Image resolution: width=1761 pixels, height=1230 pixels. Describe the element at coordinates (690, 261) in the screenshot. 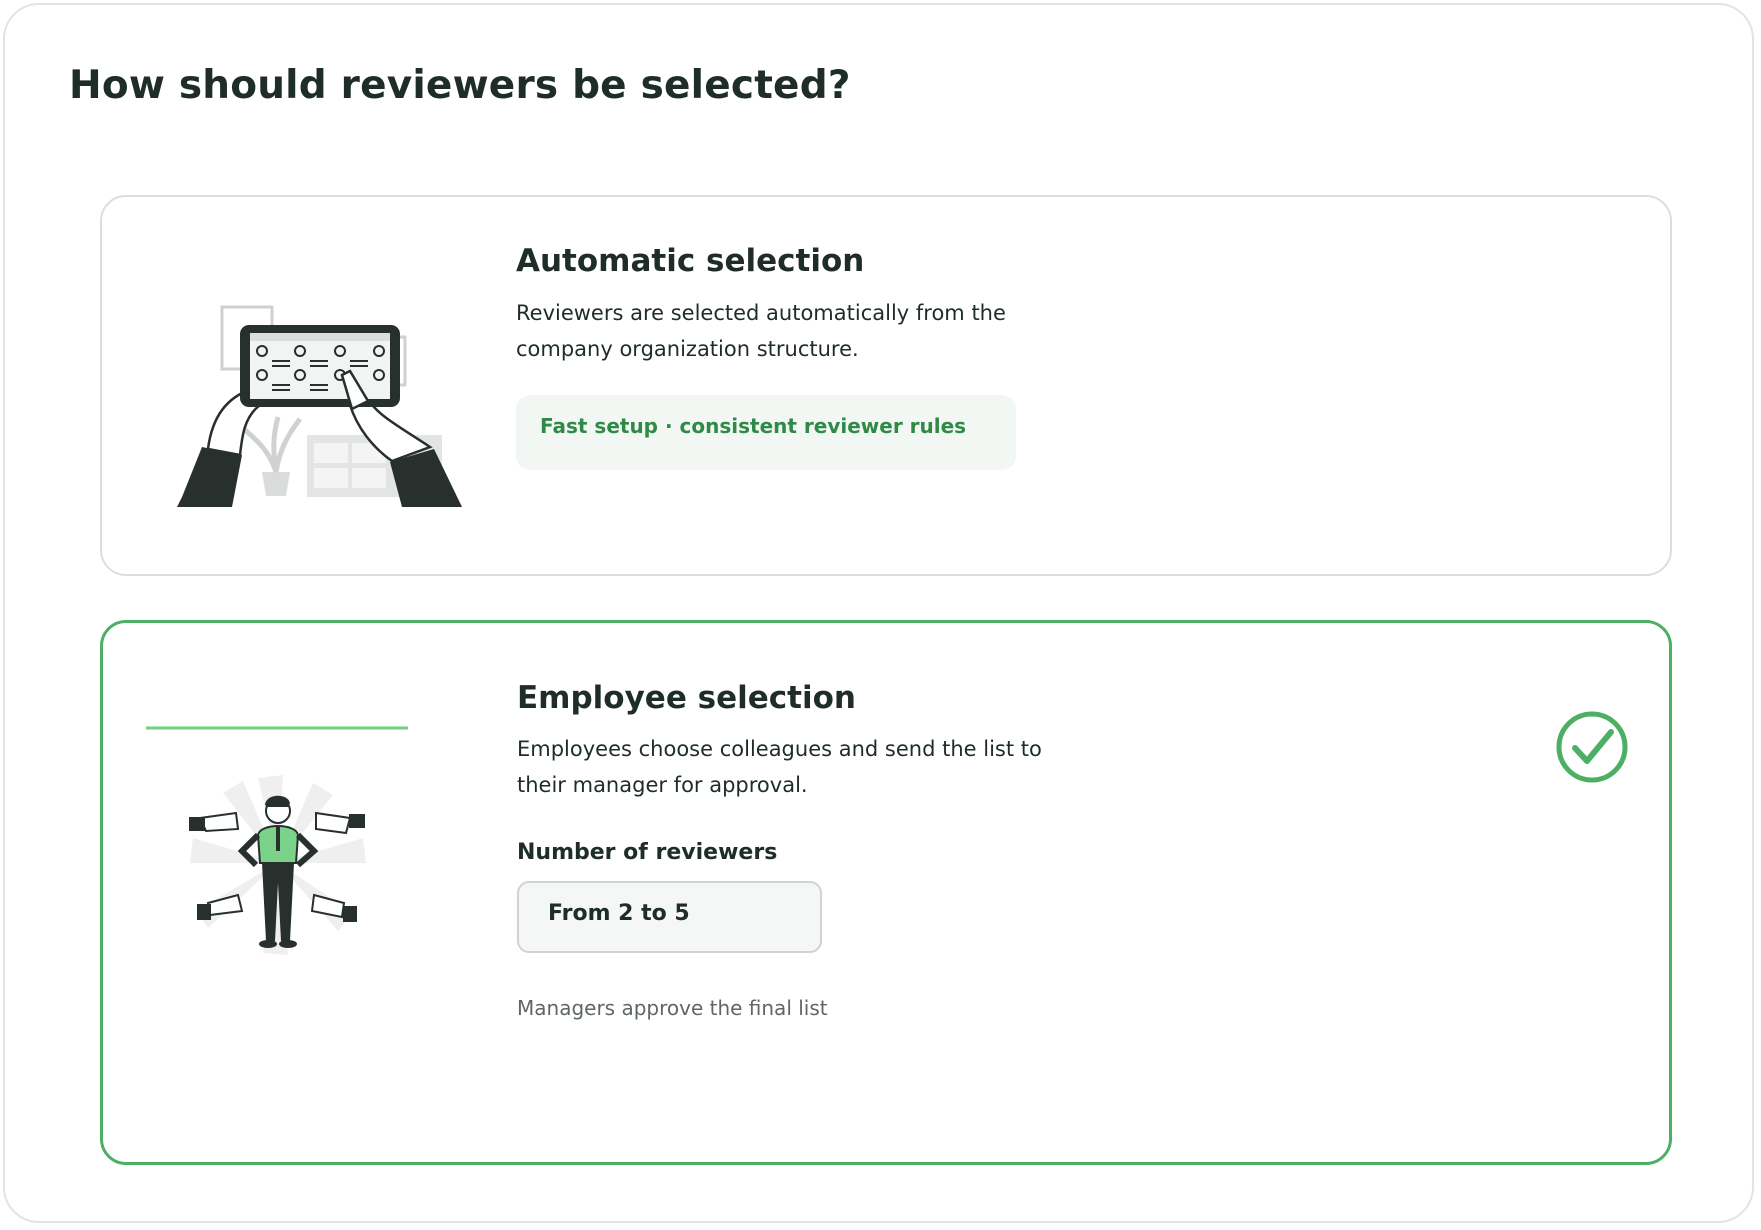

I see `option-title-automatic: Automatic selection` at that location.